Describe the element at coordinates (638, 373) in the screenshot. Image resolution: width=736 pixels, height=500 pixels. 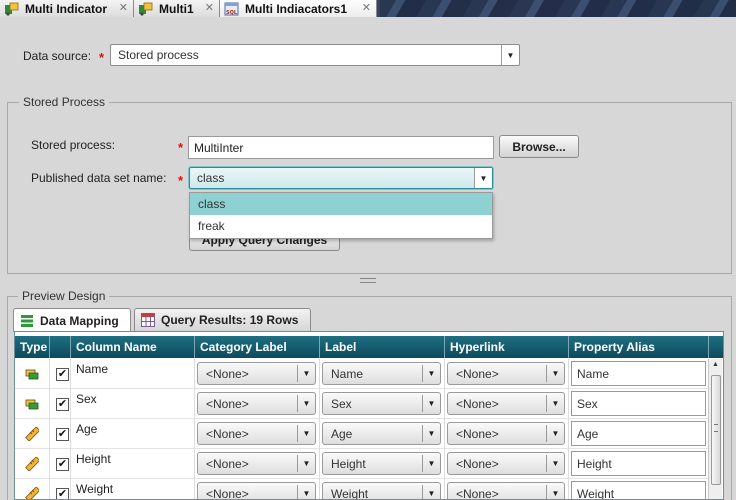
I see `property-alias-field: Name` at that location.